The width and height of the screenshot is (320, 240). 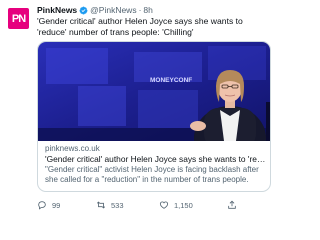 I want to click on retweet-icon, so click(x=101, y=205).